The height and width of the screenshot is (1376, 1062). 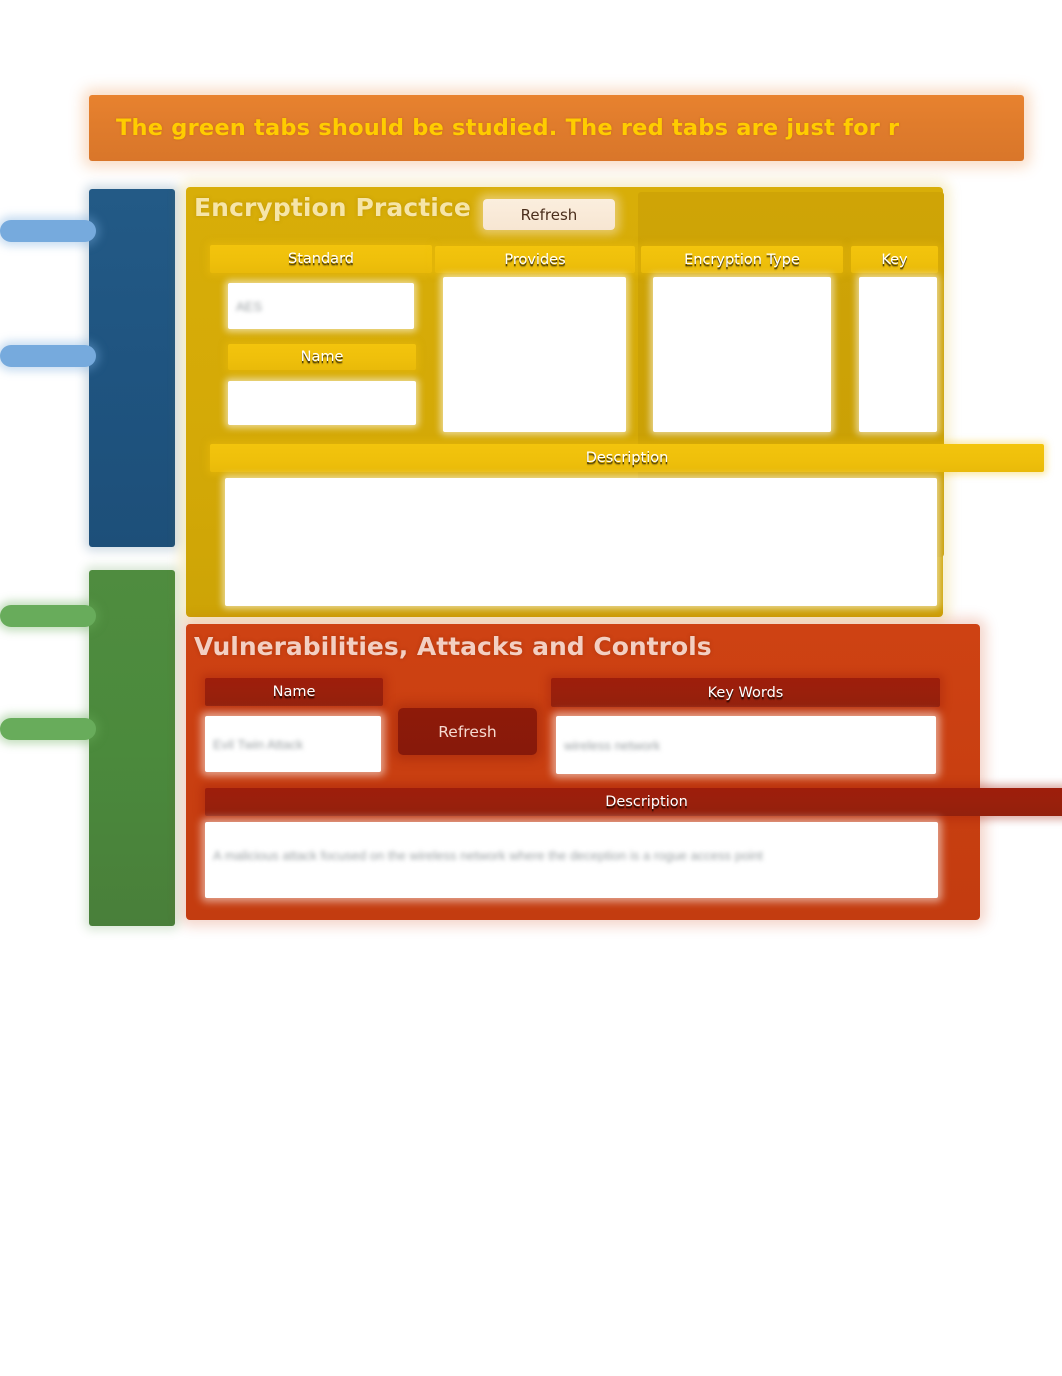 I want to click on encryption-description-label: Description, so click(x=627, y=458).